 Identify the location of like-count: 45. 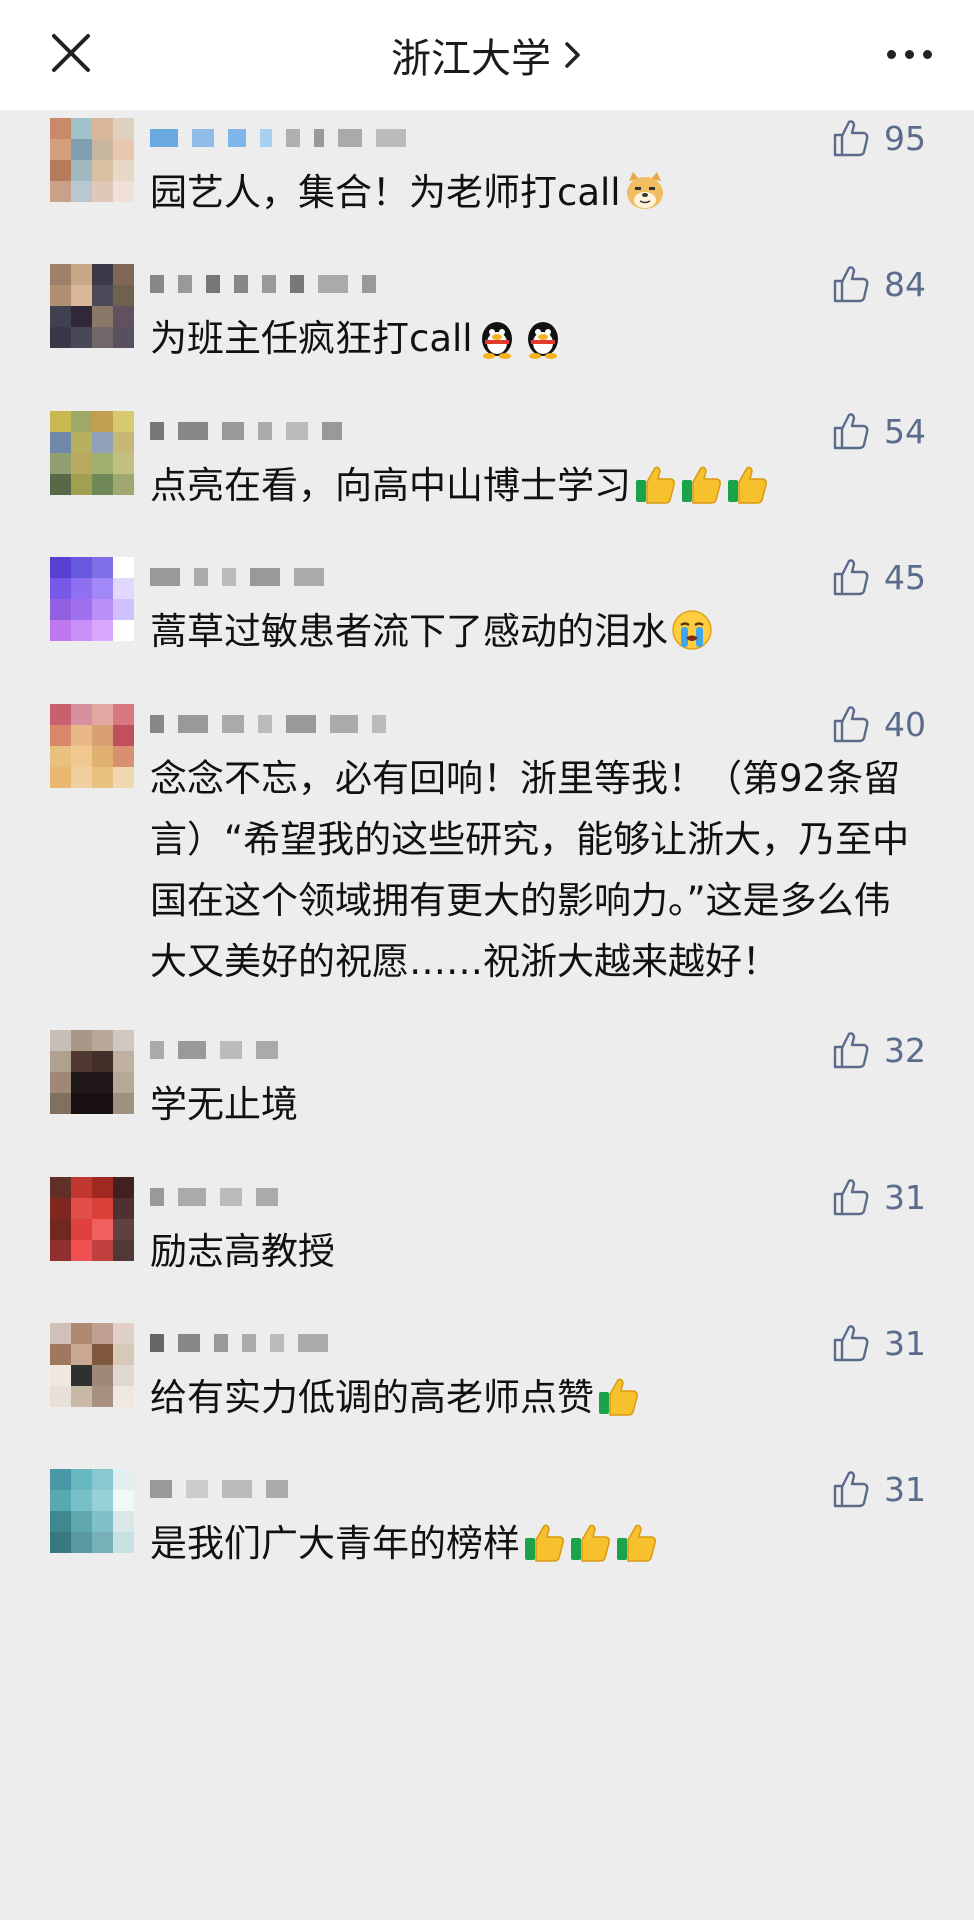
(905, 577).